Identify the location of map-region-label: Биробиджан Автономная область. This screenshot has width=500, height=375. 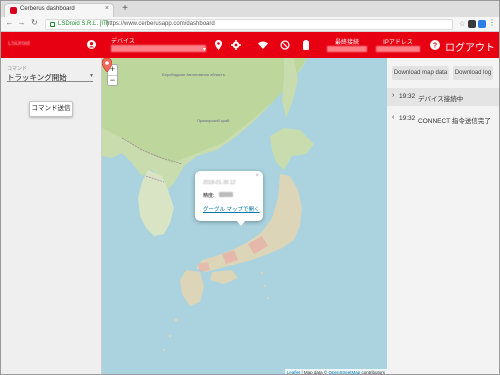
(193, 74).